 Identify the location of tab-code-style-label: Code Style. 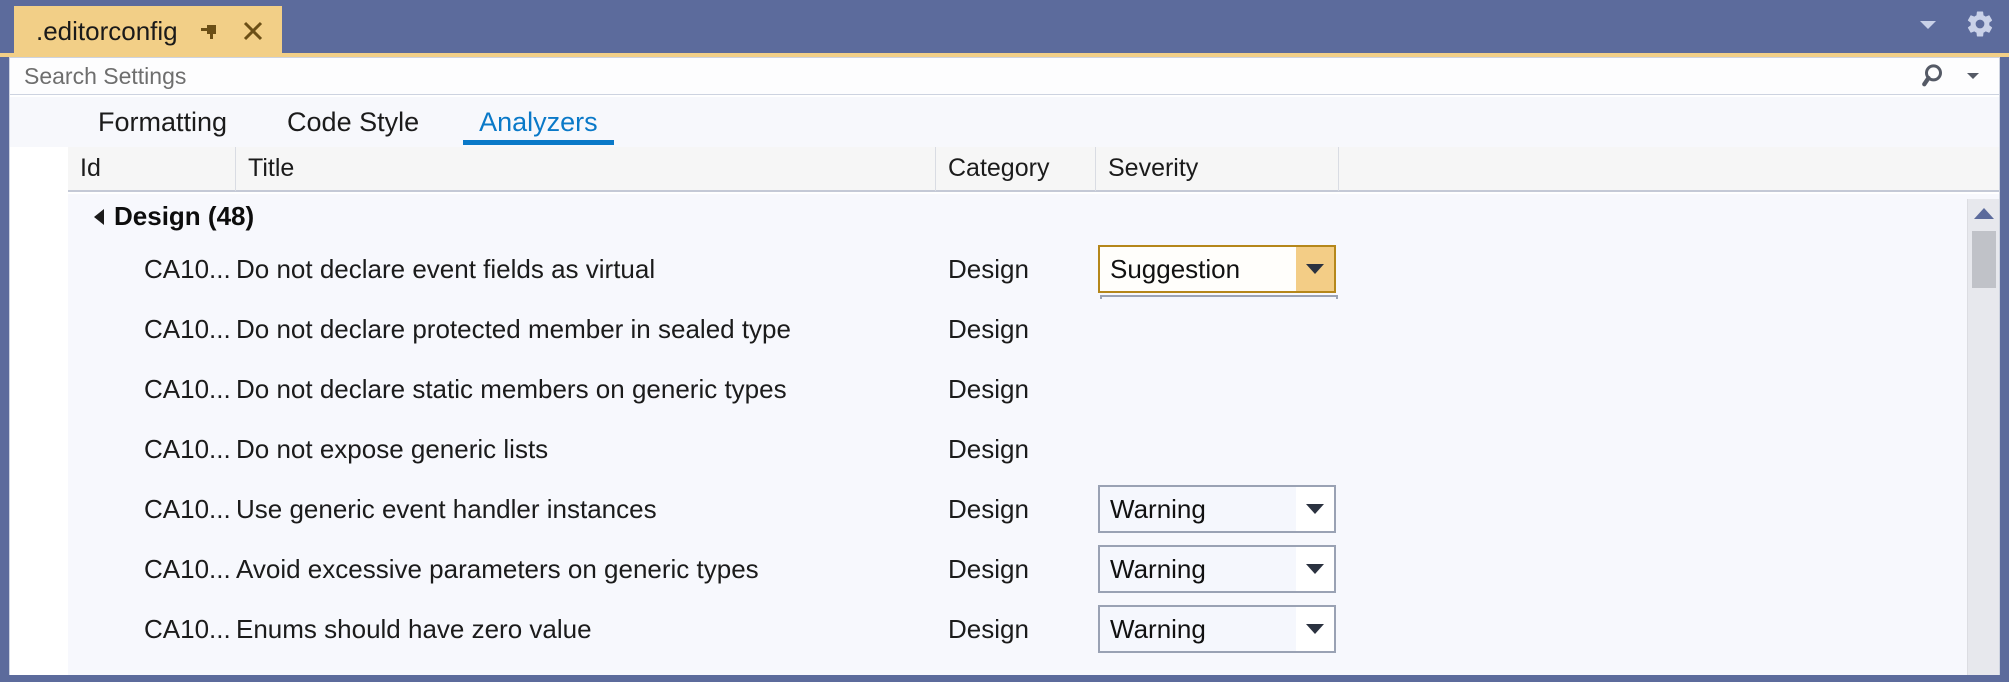
(353, 122).